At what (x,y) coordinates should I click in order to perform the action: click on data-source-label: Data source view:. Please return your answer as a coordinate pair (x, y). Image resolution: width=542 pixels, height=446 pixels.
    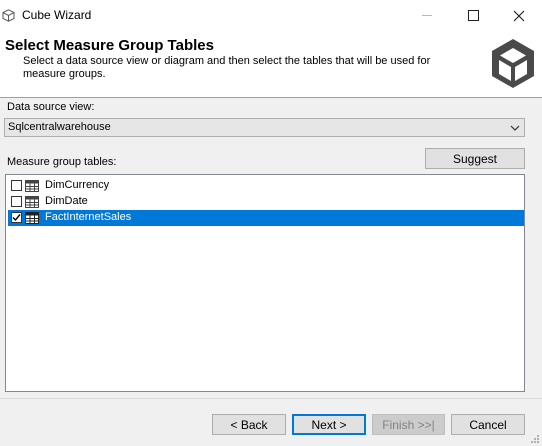
    Looking at the image, I should click on (51, 107).